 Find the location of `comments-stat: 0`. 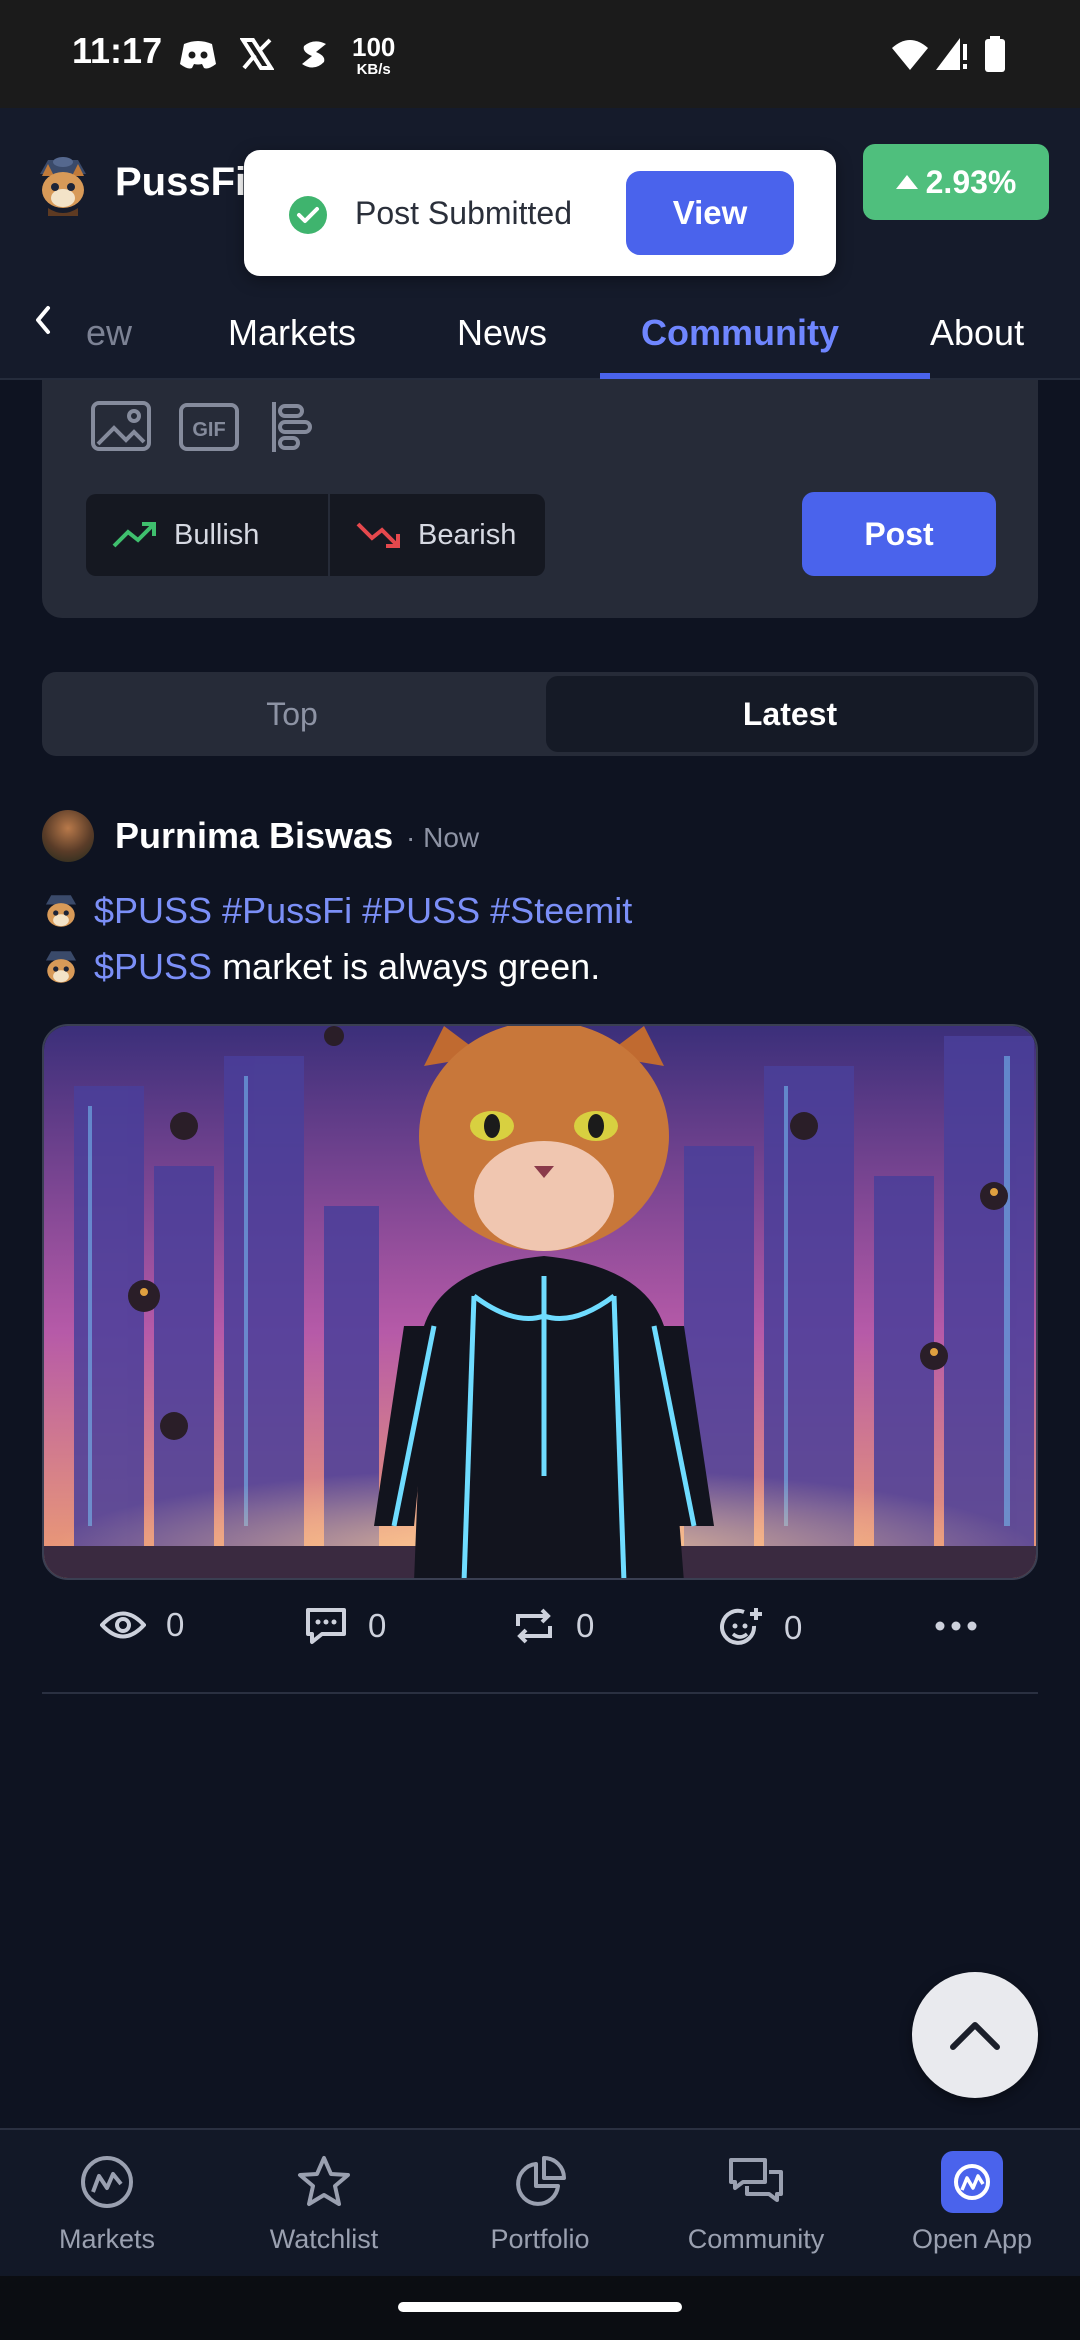

comments-stat: 0 is located at coordinates (345, 1626).